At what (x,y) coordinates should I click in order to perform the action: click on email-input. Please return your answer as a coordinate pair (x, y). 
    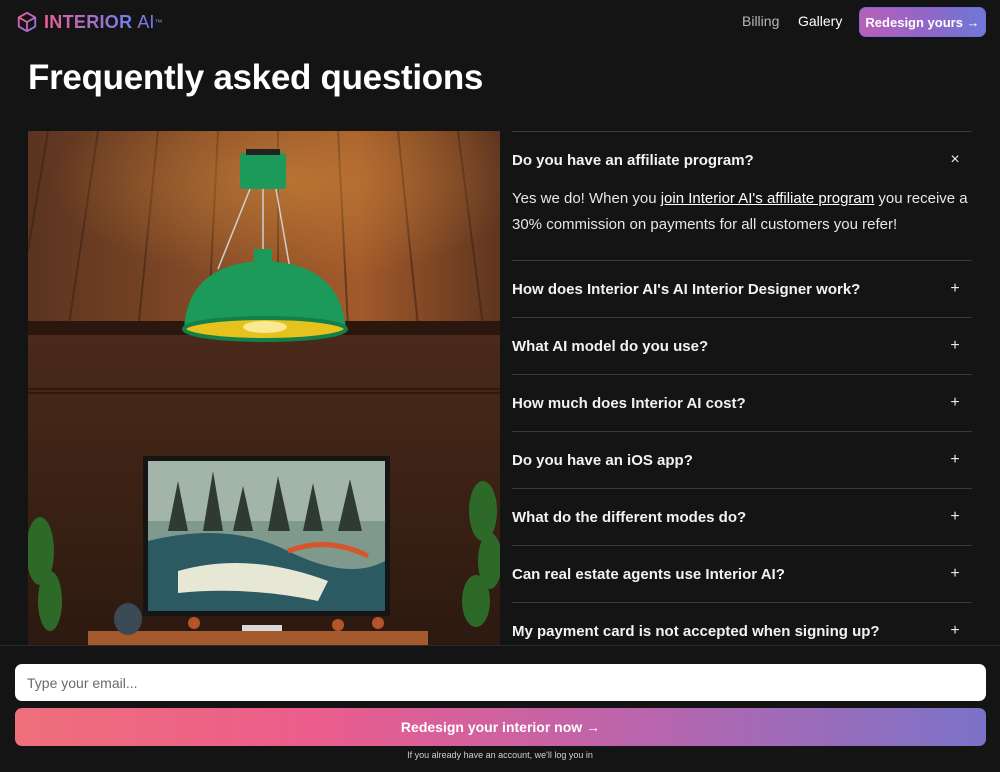
    Looking at the image, I should click on (500, 682).